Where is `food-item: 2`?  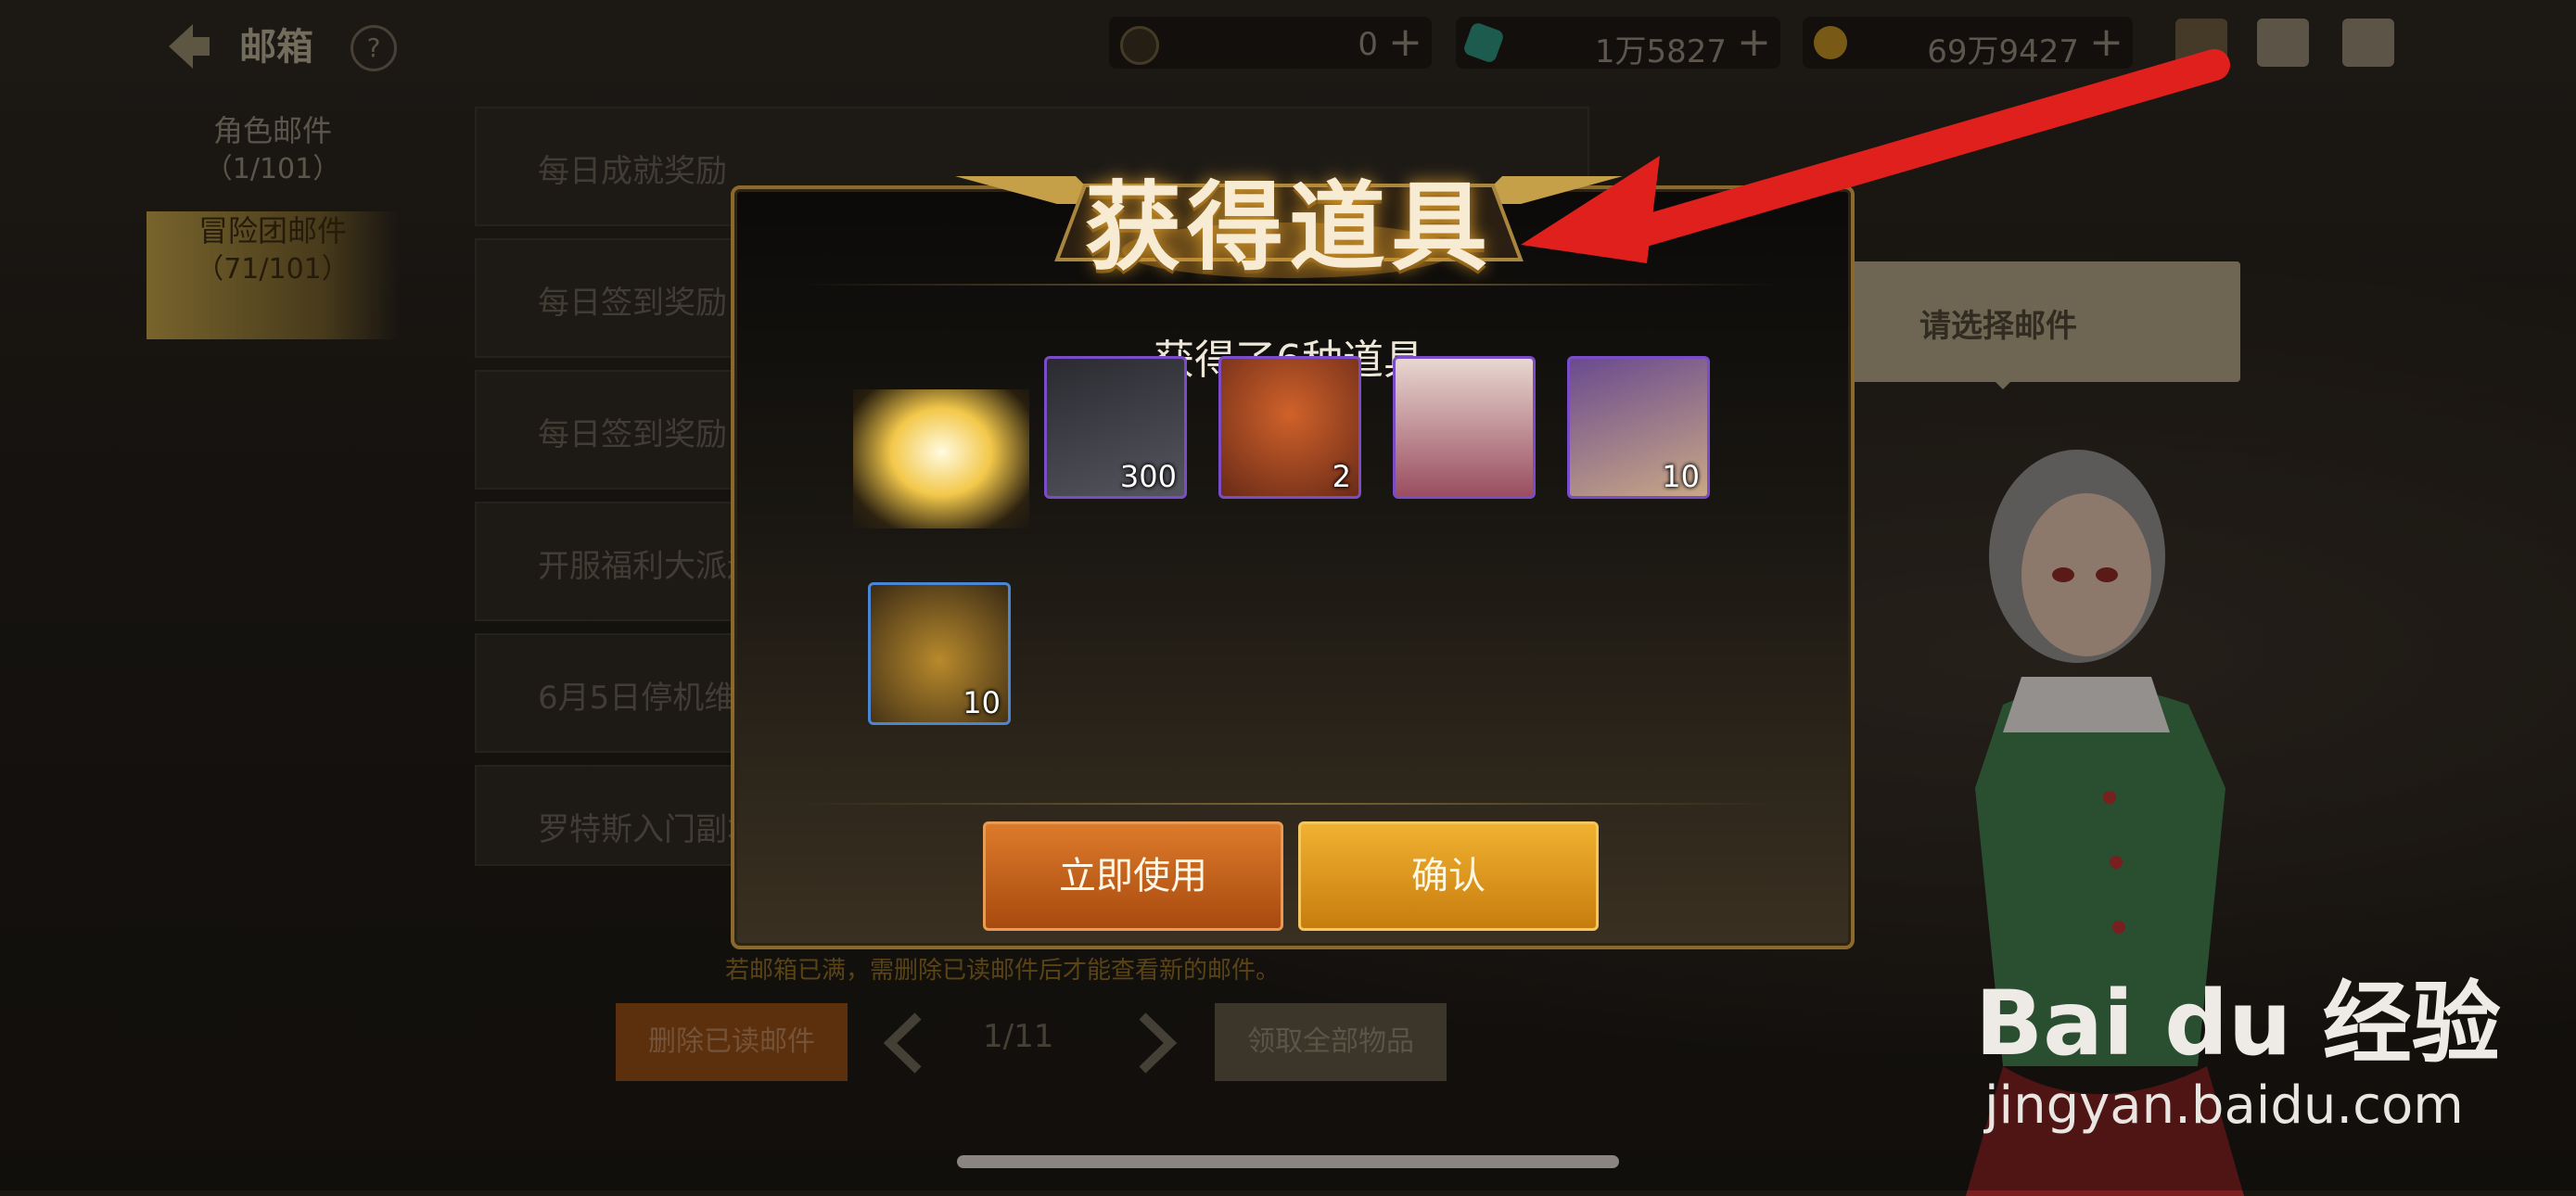 food-item: 2 is located at coordinates (1290, 428).